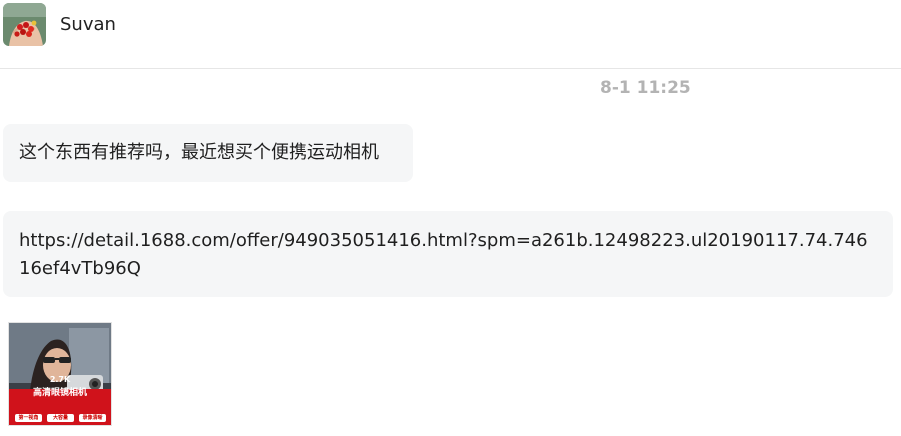 Image resolution: width=901 pixels, height=436 pixels. Describe the element at coordinates (92, 418) in the screenshot. I see `product-badge: 录像清晰` at that location.